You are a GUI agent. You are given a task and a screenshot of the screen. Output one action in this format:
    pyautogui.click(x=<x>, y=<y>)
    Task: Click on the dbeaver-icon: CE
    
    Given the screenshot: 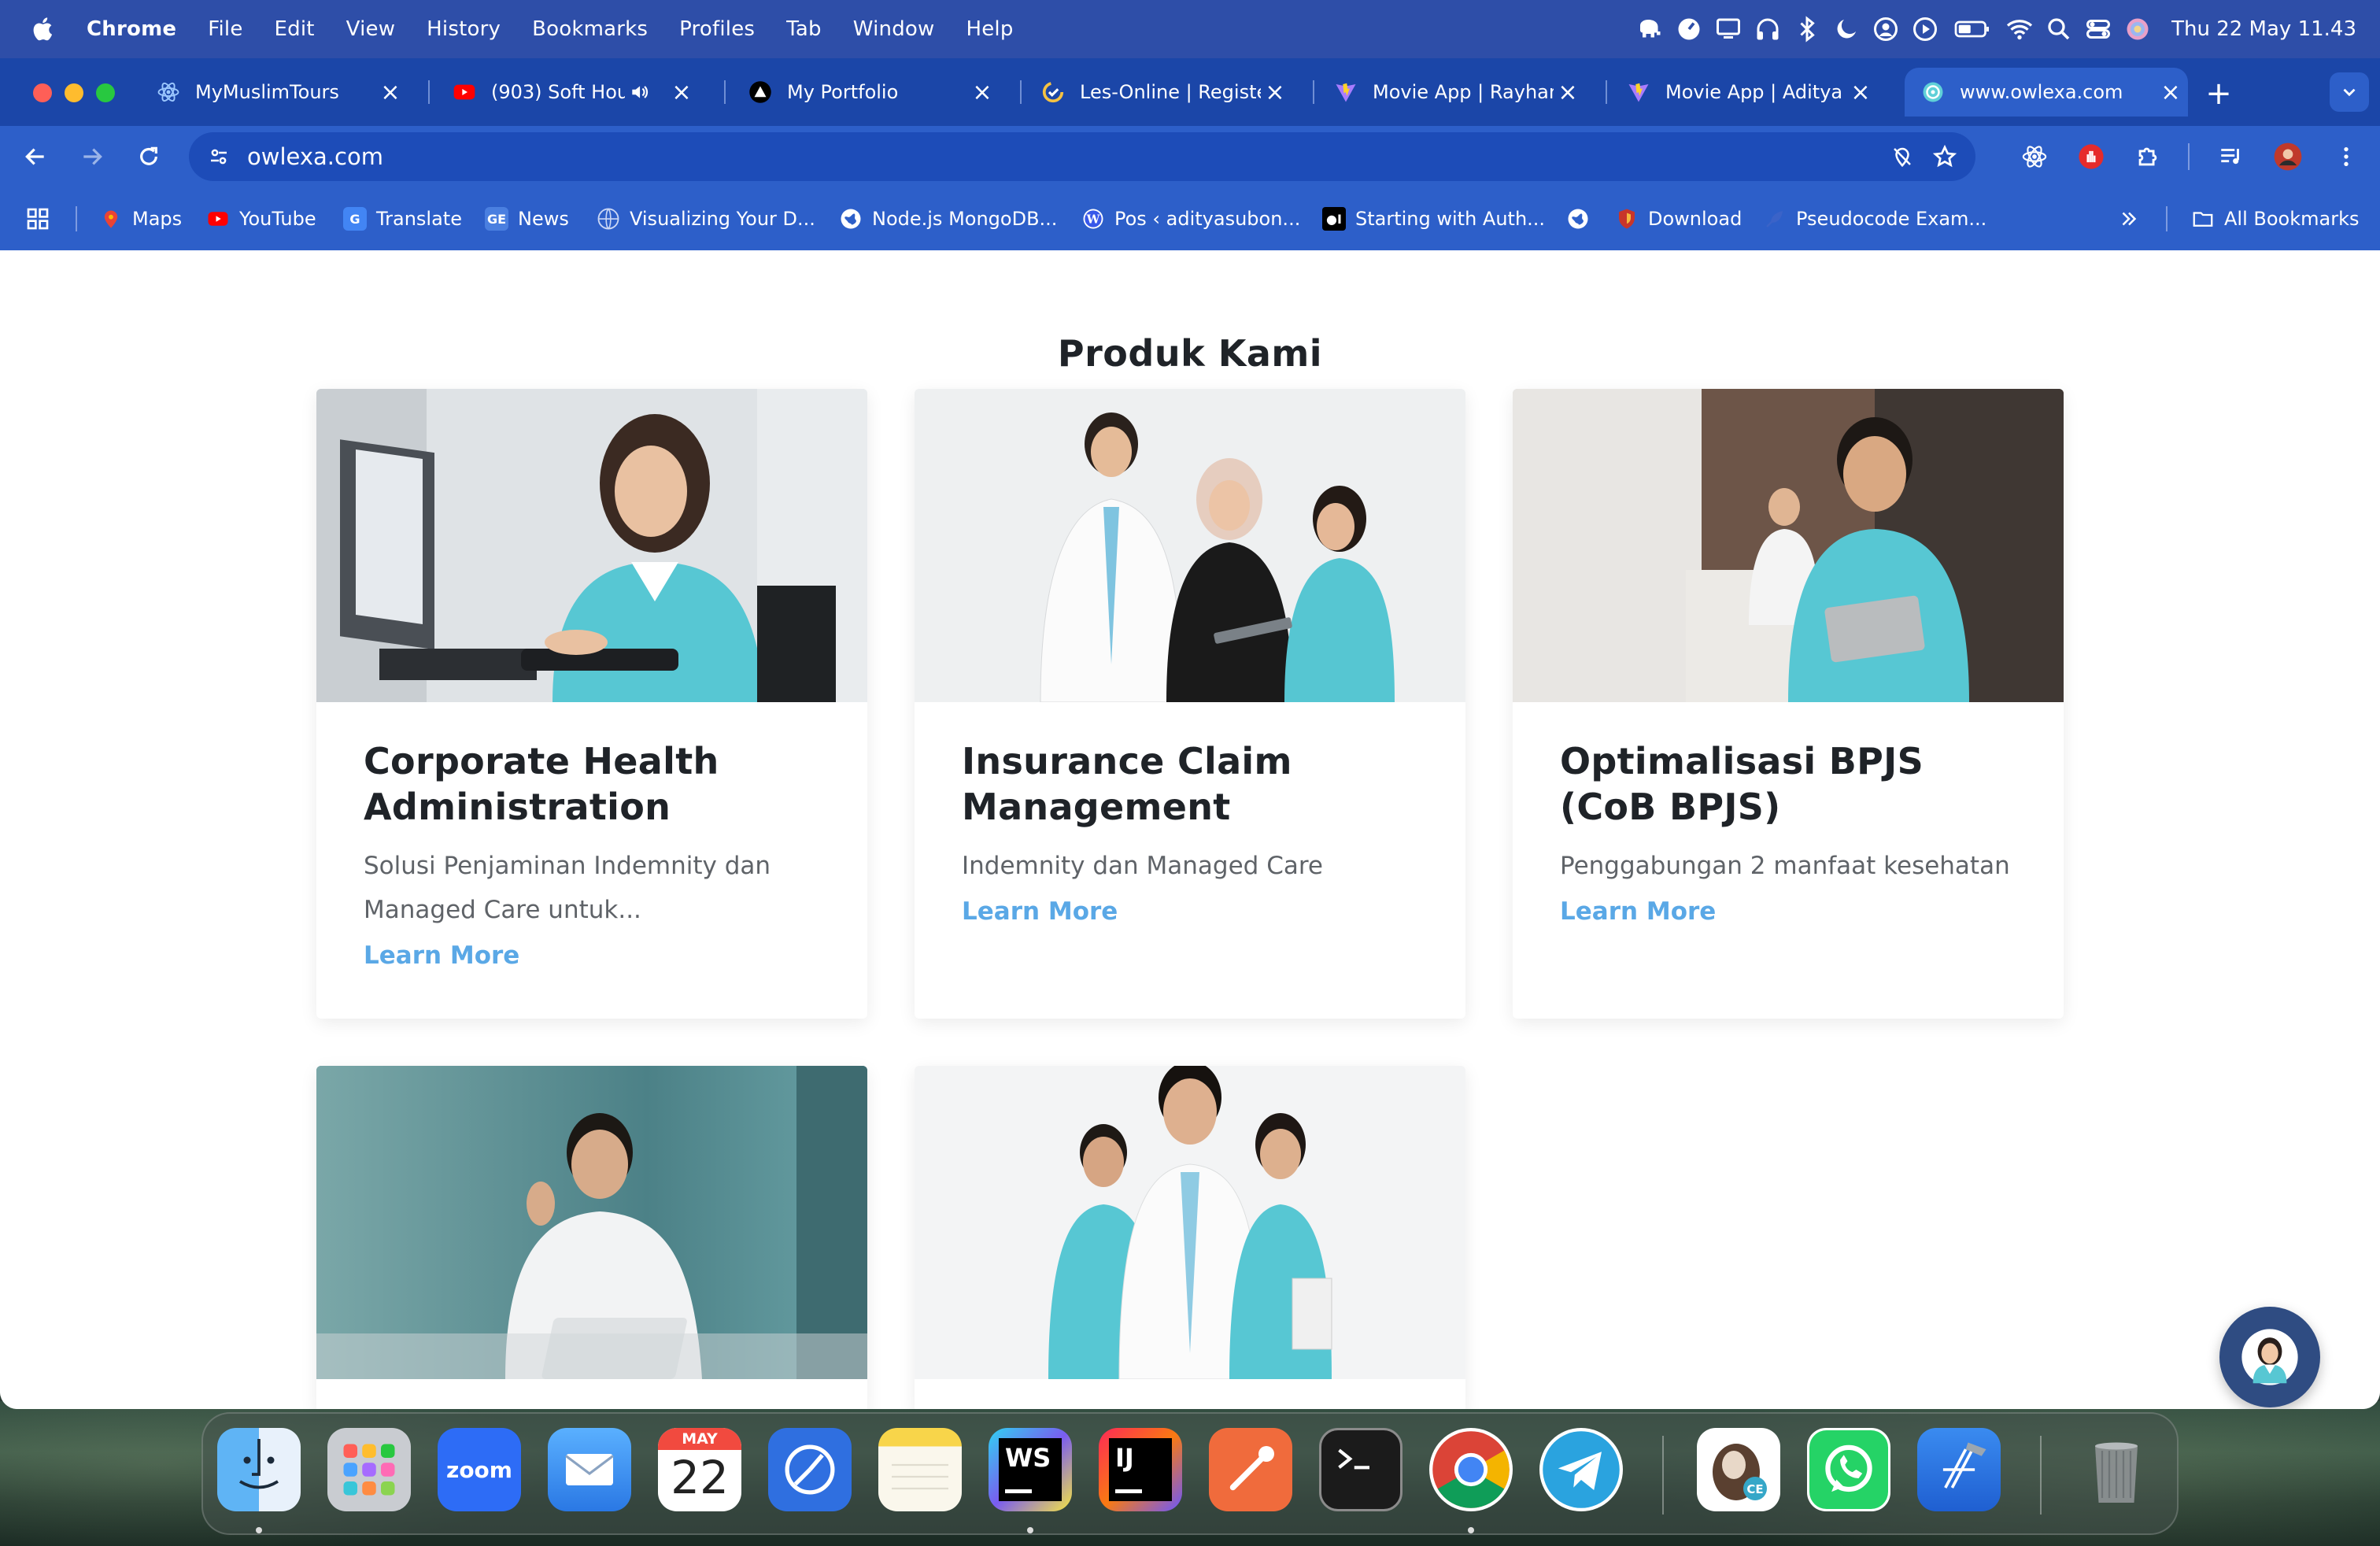 What is the action you would take?
    pyautogui.click(x=1739, y=1470)
    